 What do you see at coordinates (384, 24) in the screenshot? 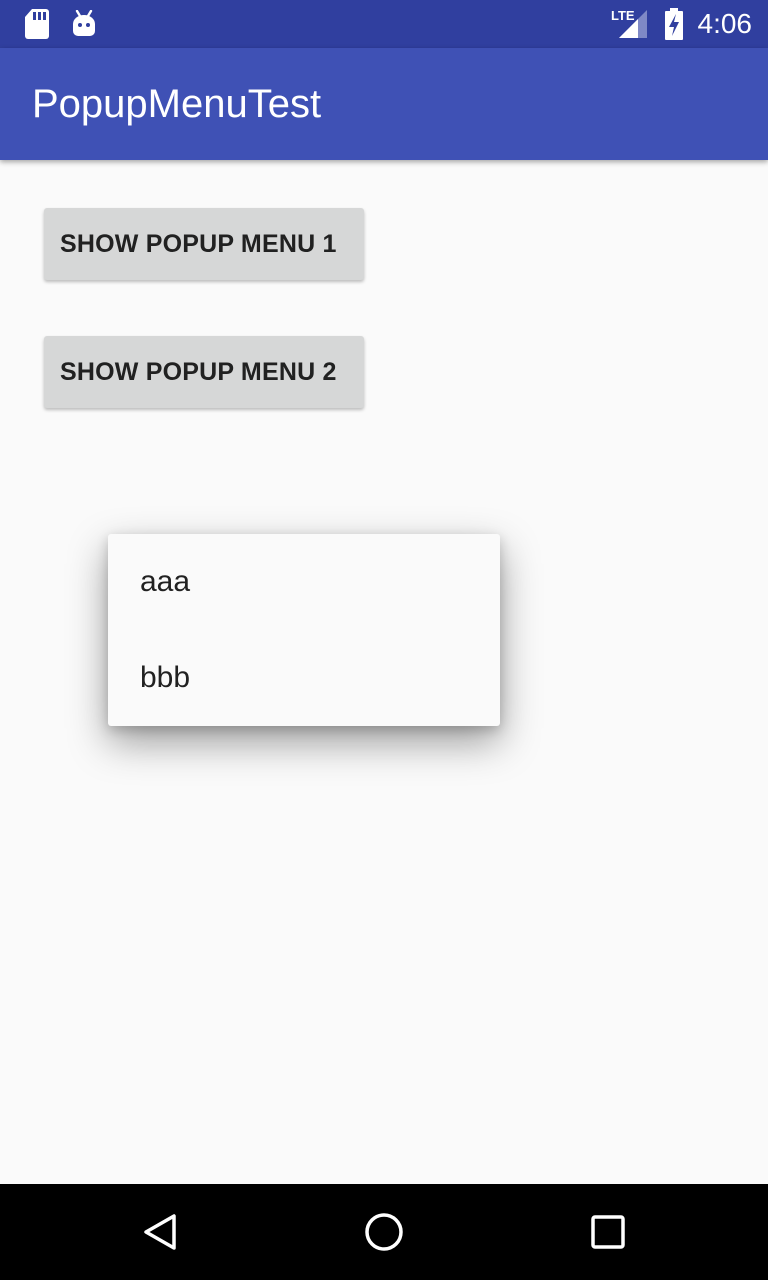
I see `status-bar: LTE 4:06` at bounding box center [384, 24].